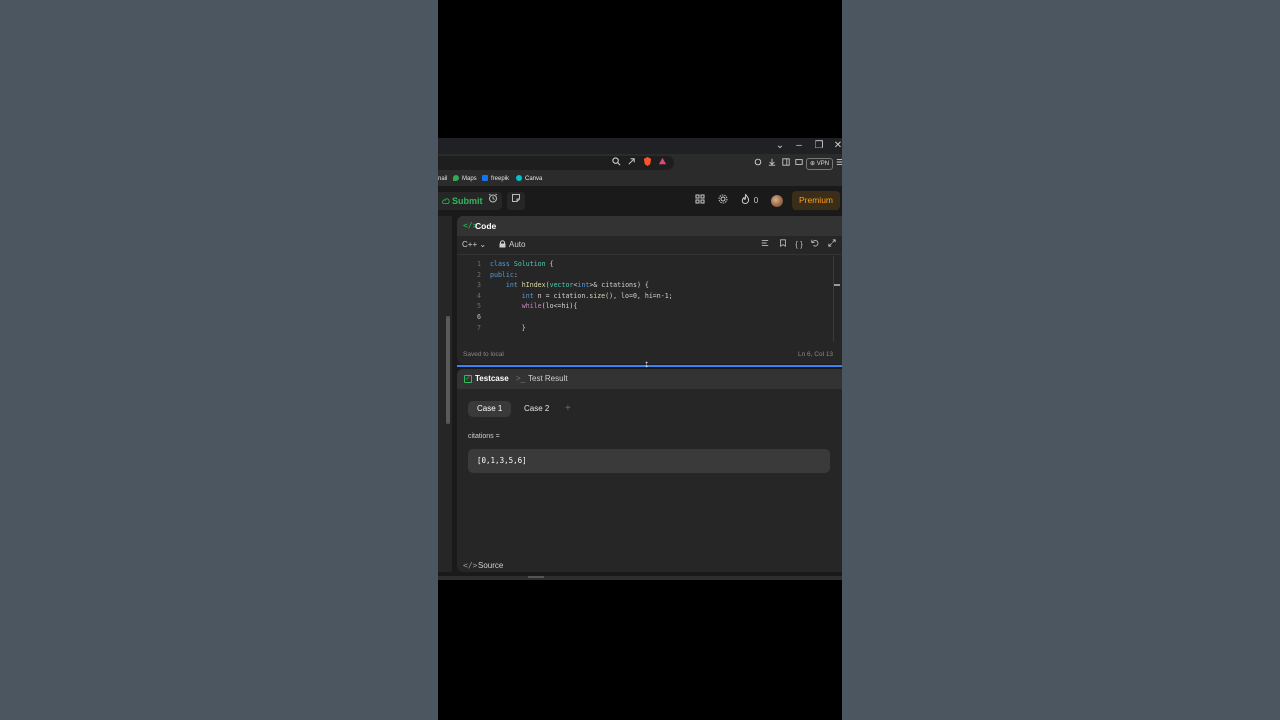 This screenshot has height=720, width=1280. Describe the element at coordinates (815, 245) in the screenshot. I see `reset-icon` at that location.